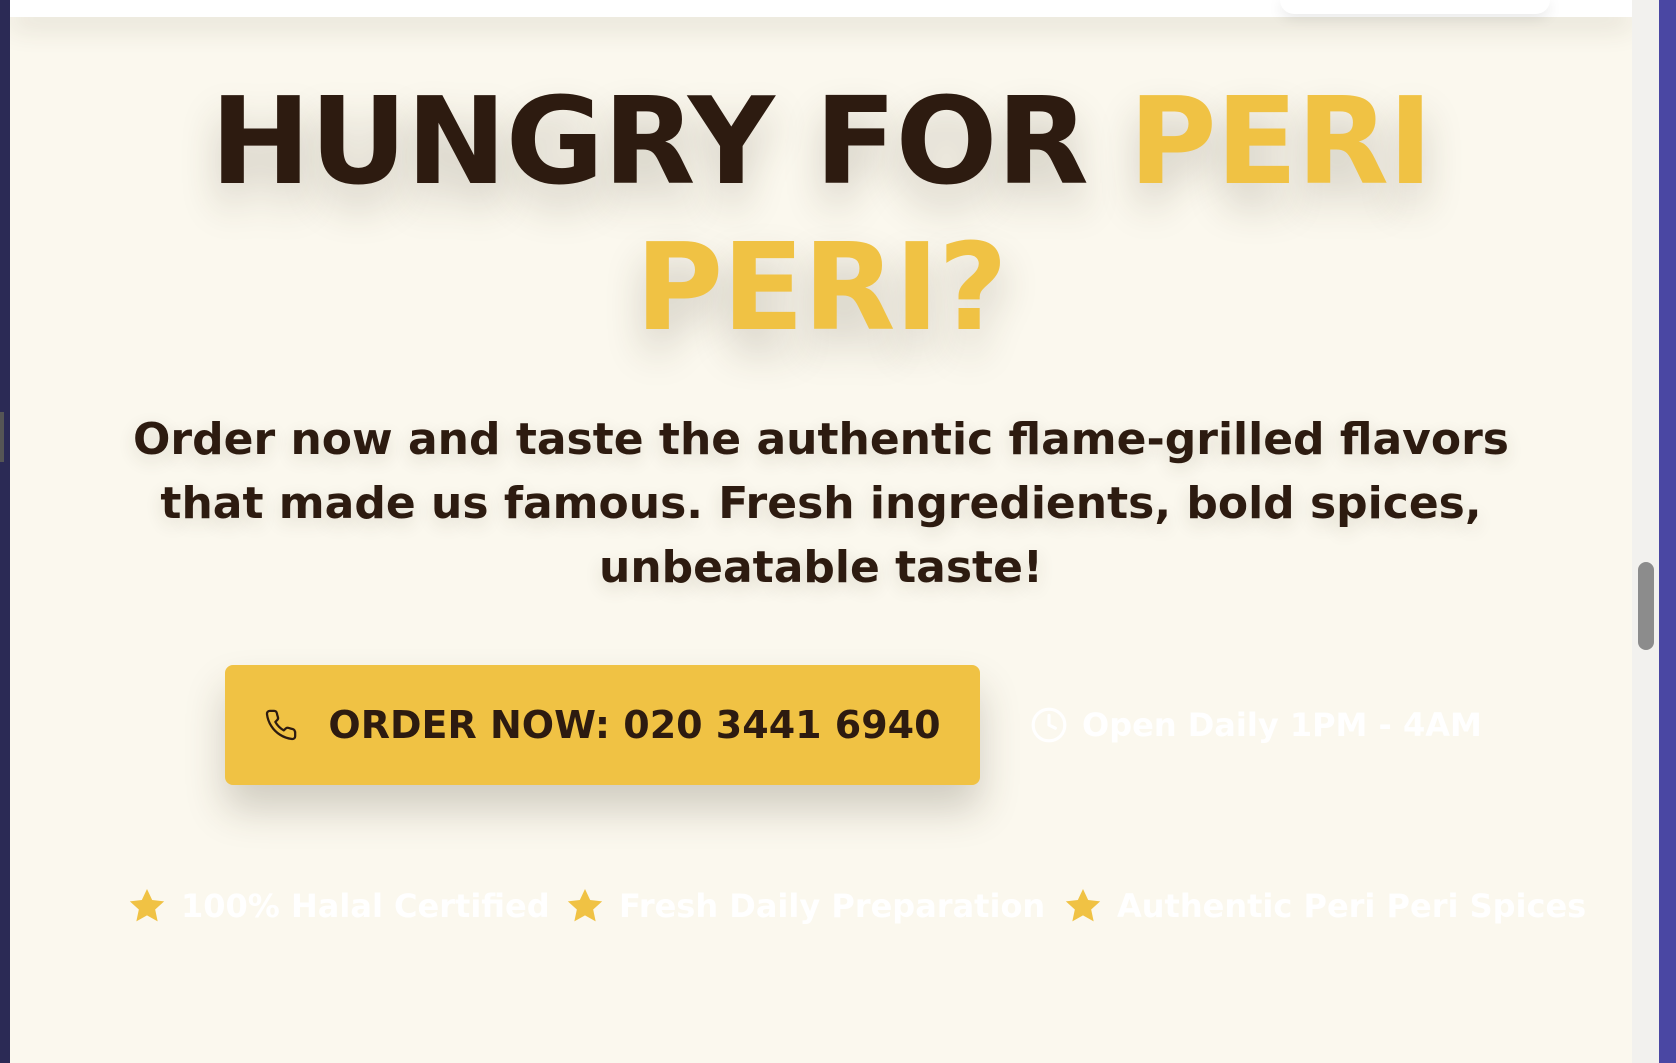  What do you see at coordinates (1049, 725) in the screenshot?
I see `clock-icon` at bounding box center [1049, 725].